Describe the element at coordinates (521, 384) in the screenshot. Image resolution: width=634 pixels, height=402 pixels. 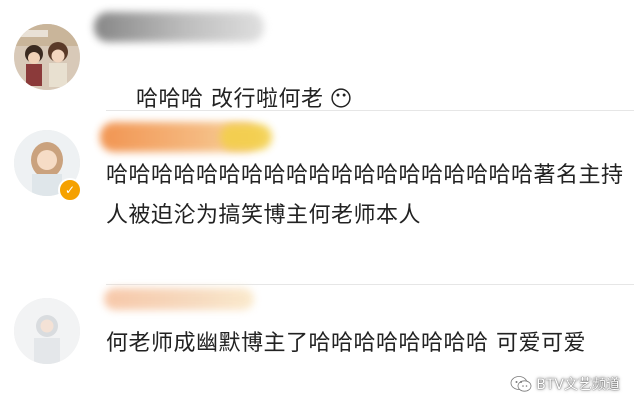
I see `wechat-icon` at that location.